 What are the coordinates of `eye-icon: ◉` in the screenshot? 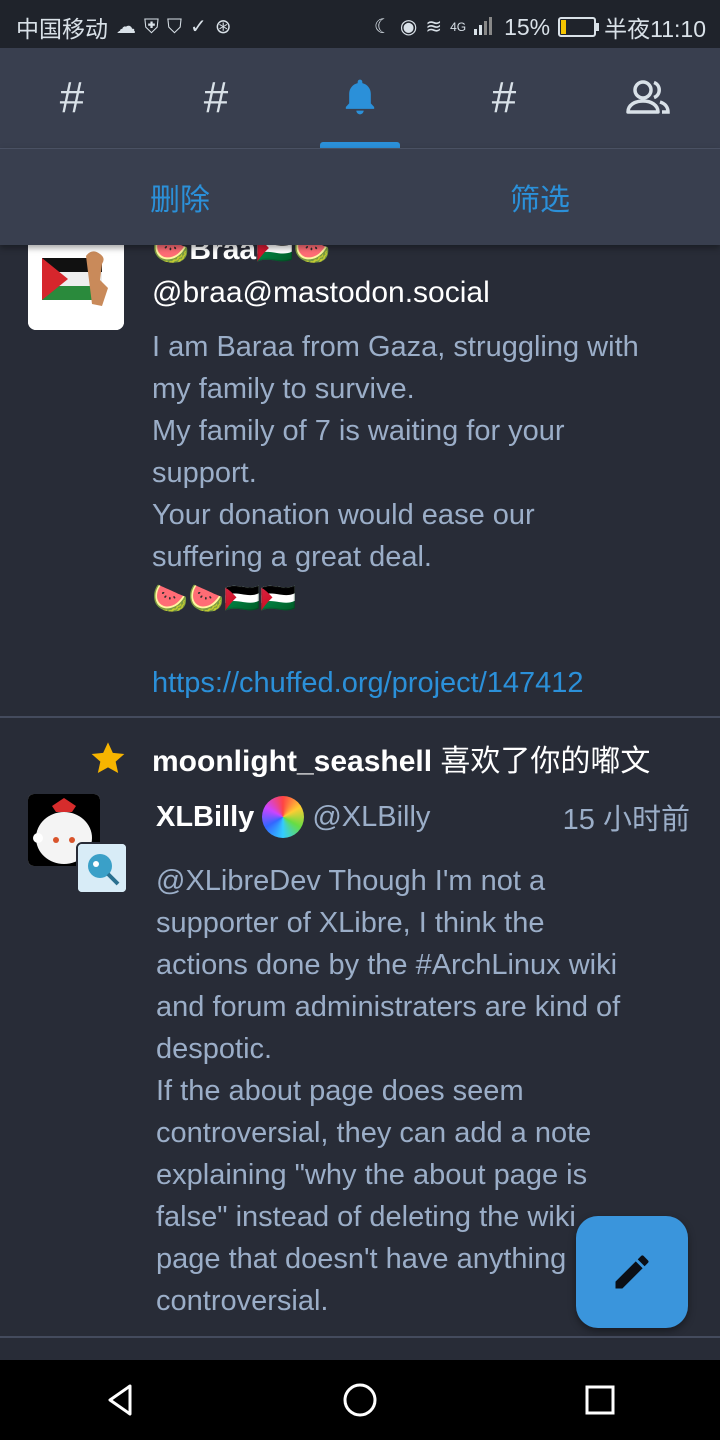 It's located at (408, 27).